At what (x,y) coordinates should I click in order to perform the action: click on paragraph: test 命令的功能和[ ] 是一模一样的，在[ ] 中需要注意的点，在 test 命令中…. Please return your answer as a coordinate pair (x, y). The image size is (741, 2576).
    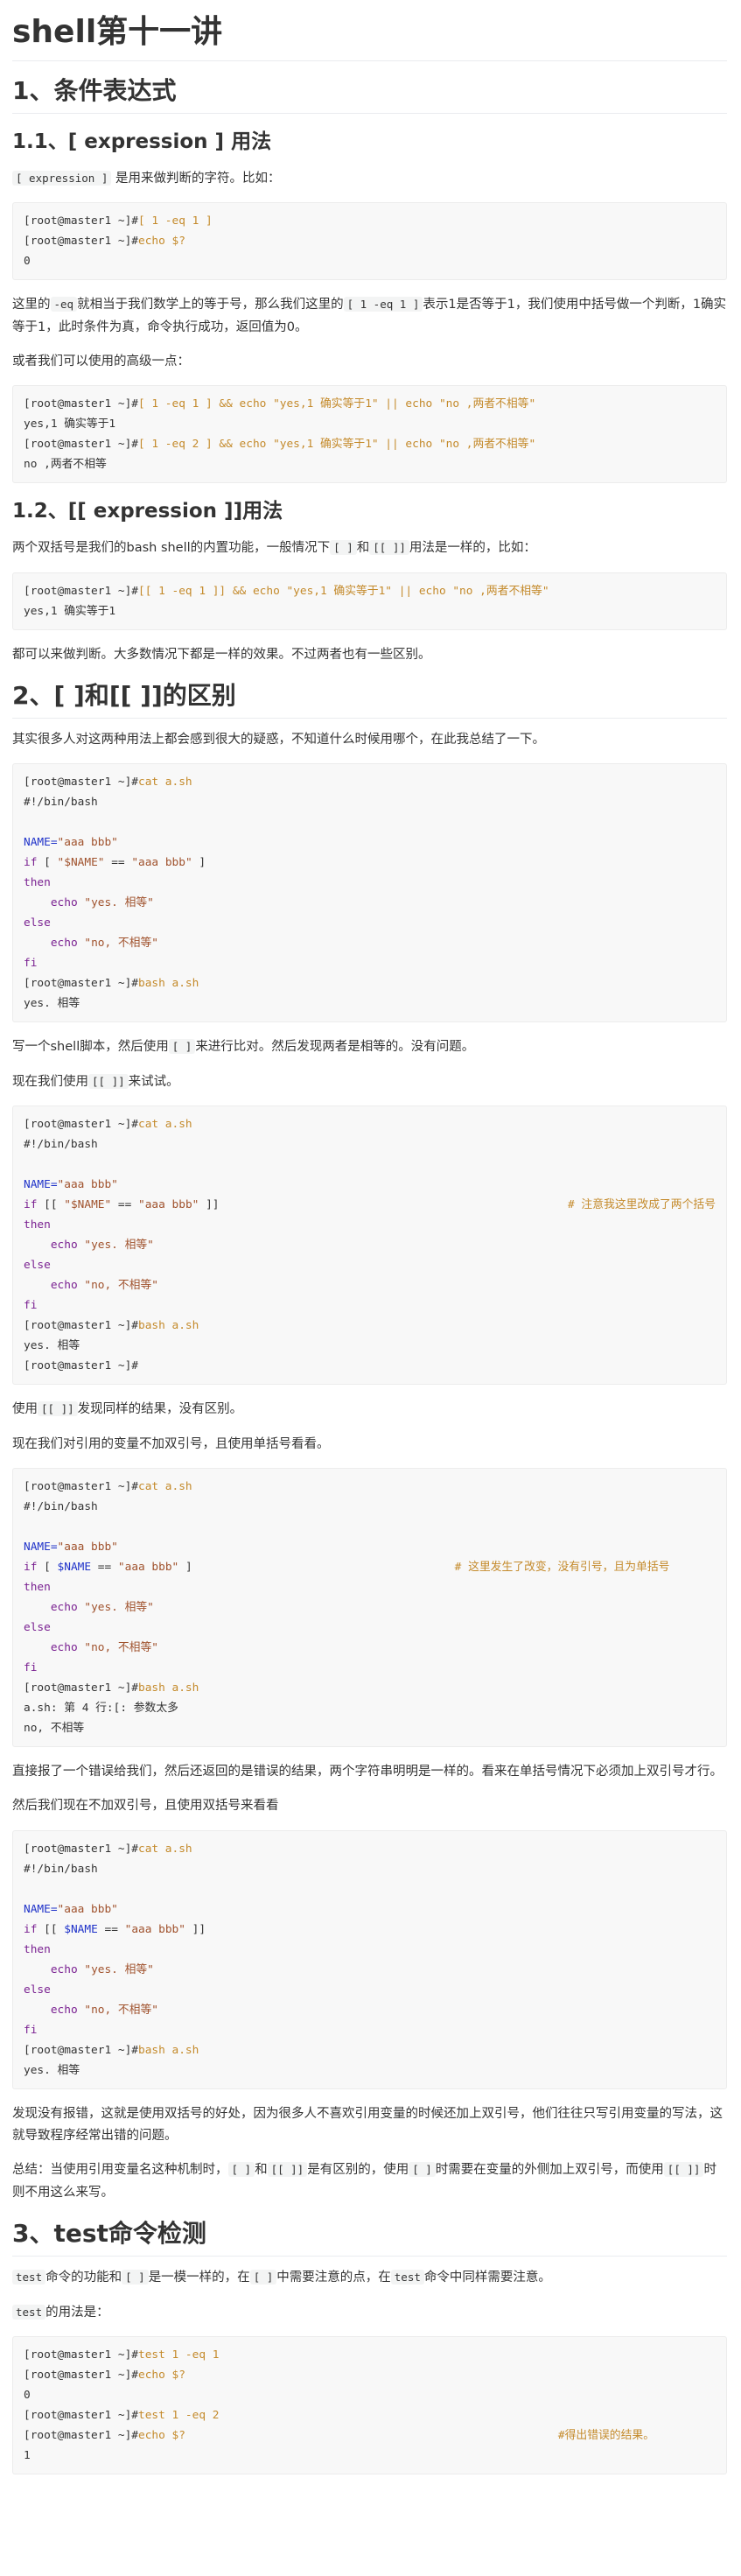
    Looking at the image, I should click on (369, 2278).